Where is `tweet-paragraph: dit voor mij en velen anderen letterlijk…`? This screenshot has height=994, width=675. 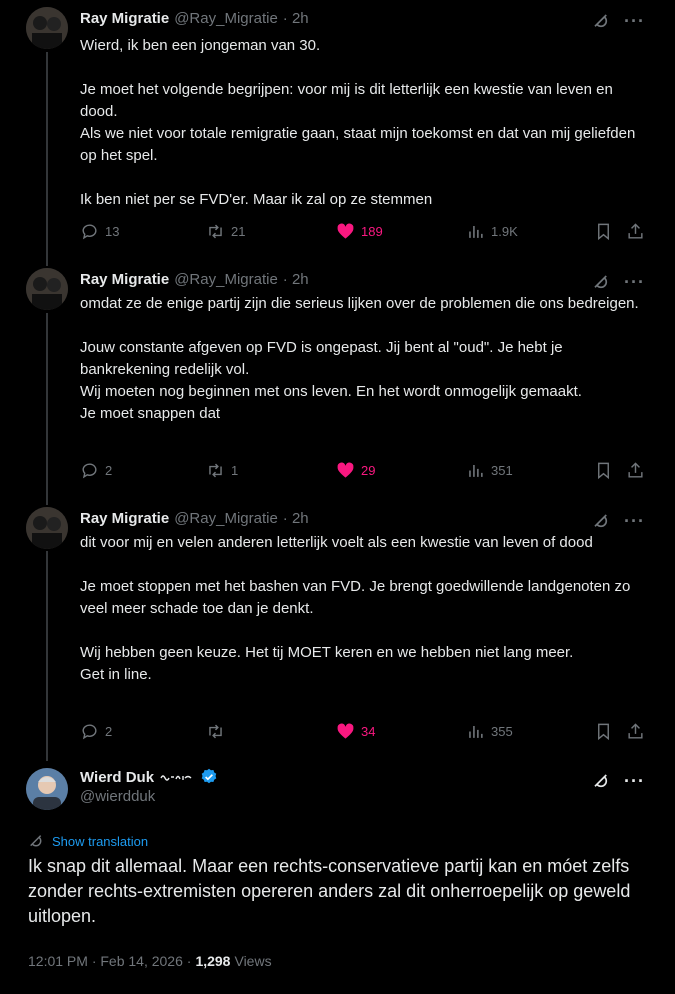
tweet-paragraph: dit voor mij en velen anderen letterlijk… is located at coordinates (336, 542).